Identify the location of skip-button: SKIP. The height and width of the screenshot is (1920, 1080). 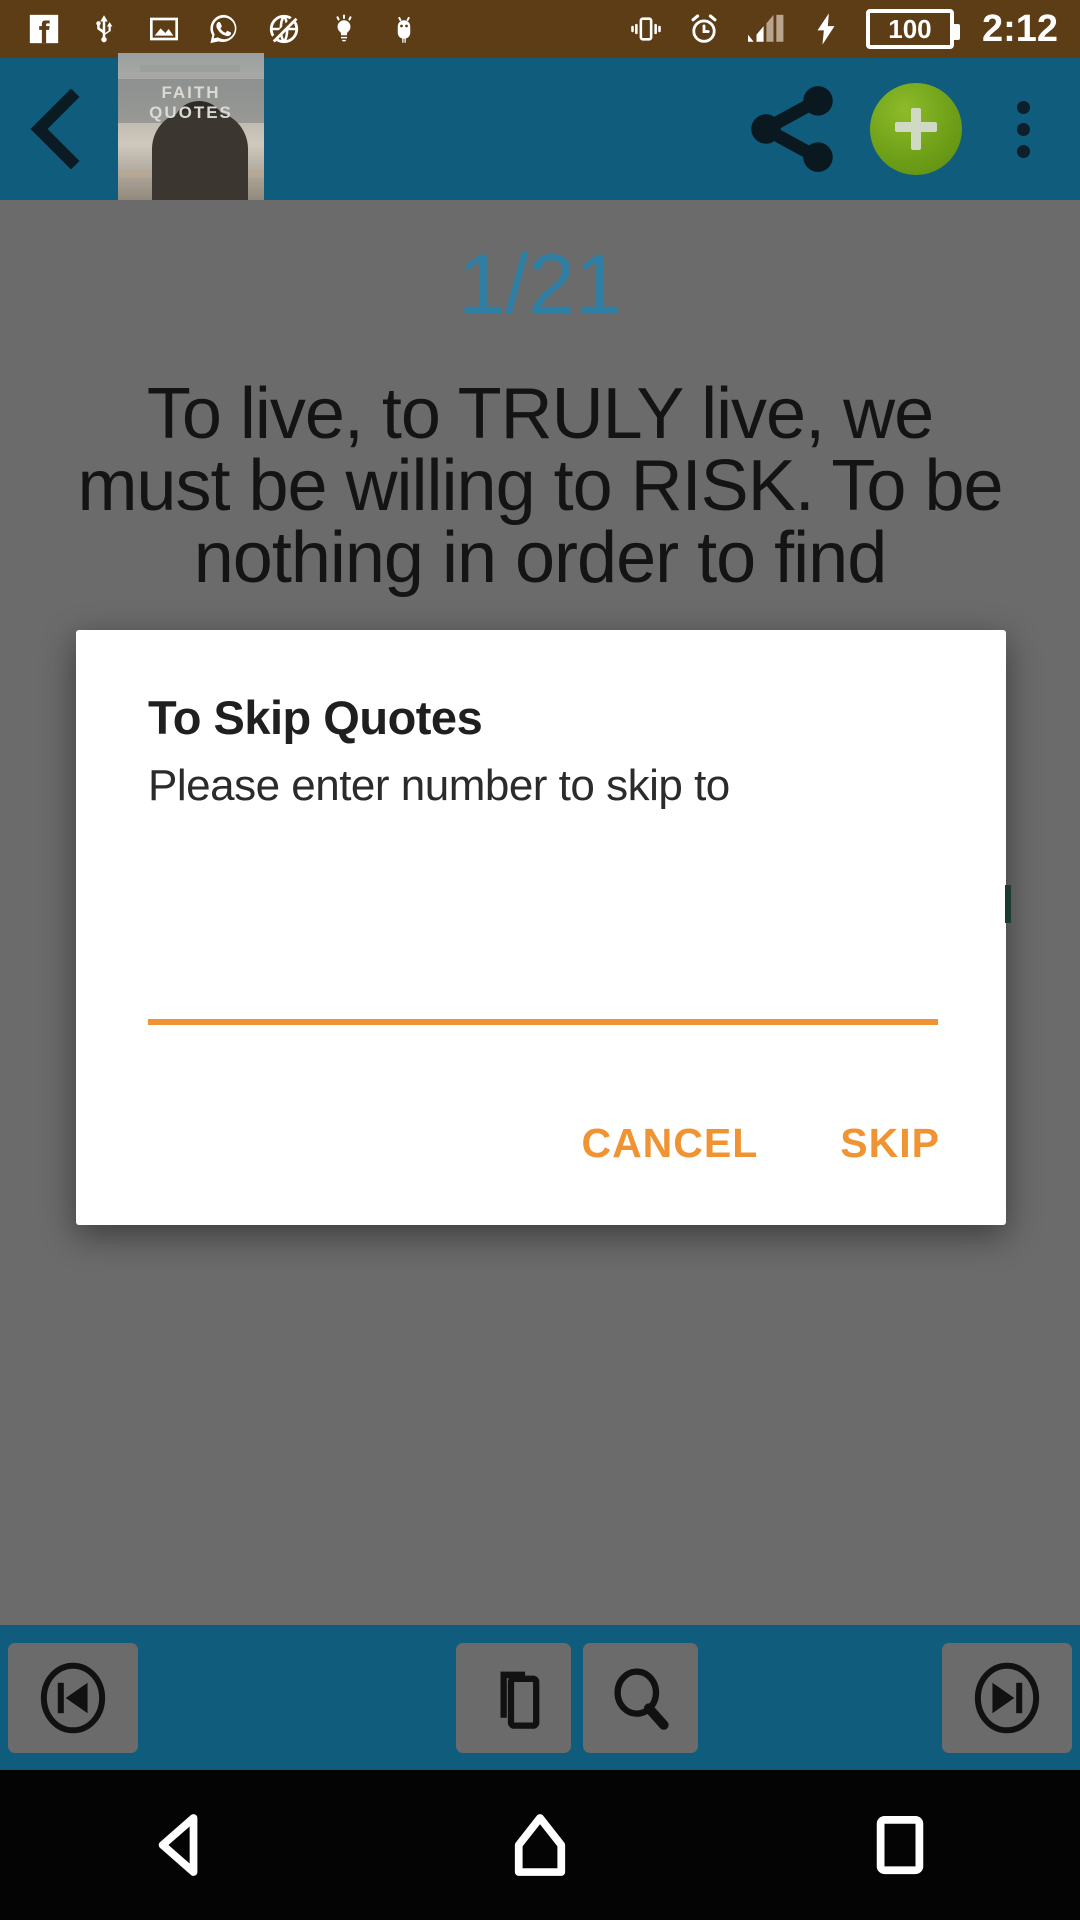
(890, 1143).